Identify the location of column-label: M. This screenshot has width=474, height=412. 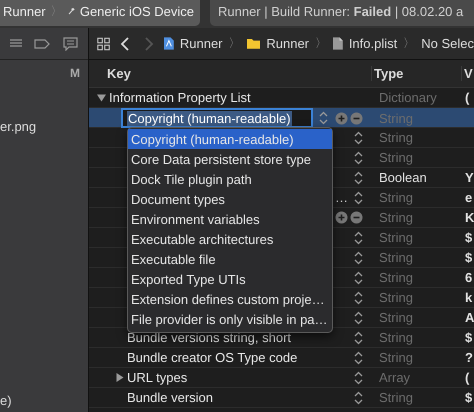
(75, 73).